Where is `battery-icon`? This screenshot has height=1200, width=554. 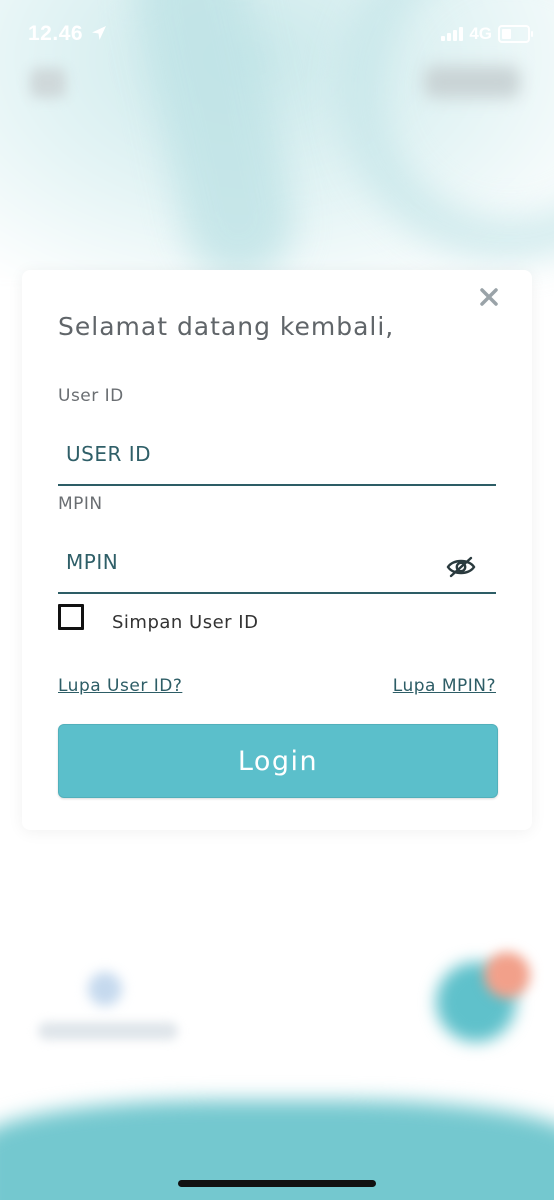
battery-icon is located at coordinates (515, 34).